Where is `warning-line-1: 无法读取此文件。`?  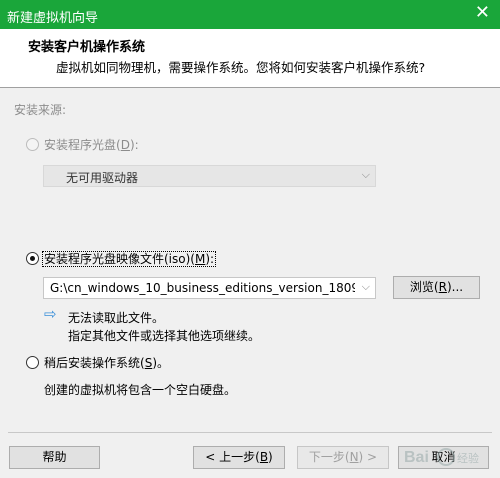
warning-line-1: 无法读取此文件。 is located at coordinates (116, 318).